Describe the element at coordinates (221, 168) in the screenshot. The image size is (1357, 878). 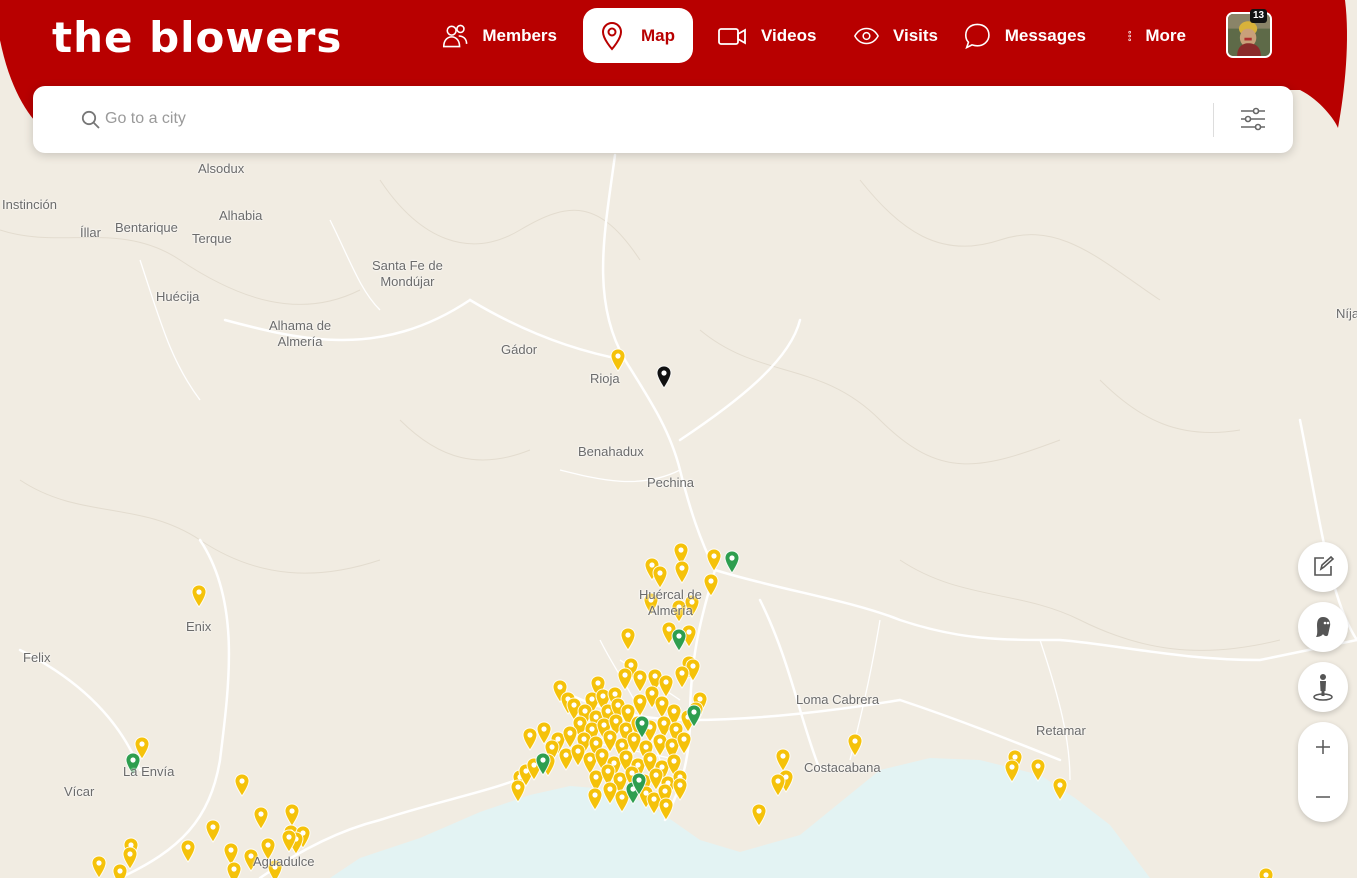
I see `place-label: Alsodux` at that location.